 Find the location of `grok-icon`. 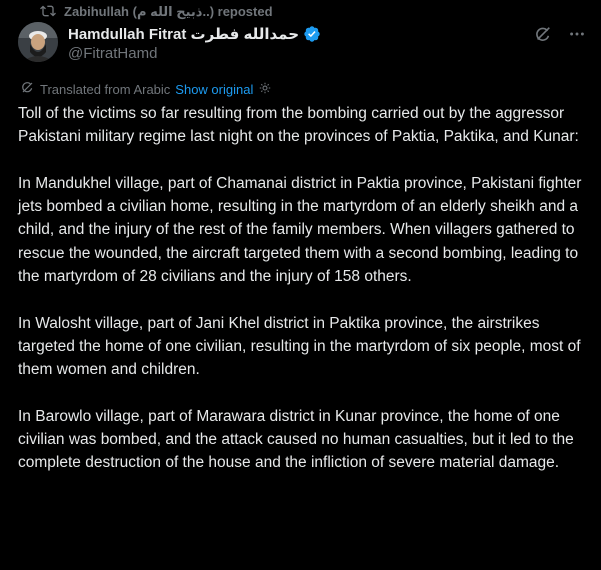

grok-icon is located at coordinates (543, 34).